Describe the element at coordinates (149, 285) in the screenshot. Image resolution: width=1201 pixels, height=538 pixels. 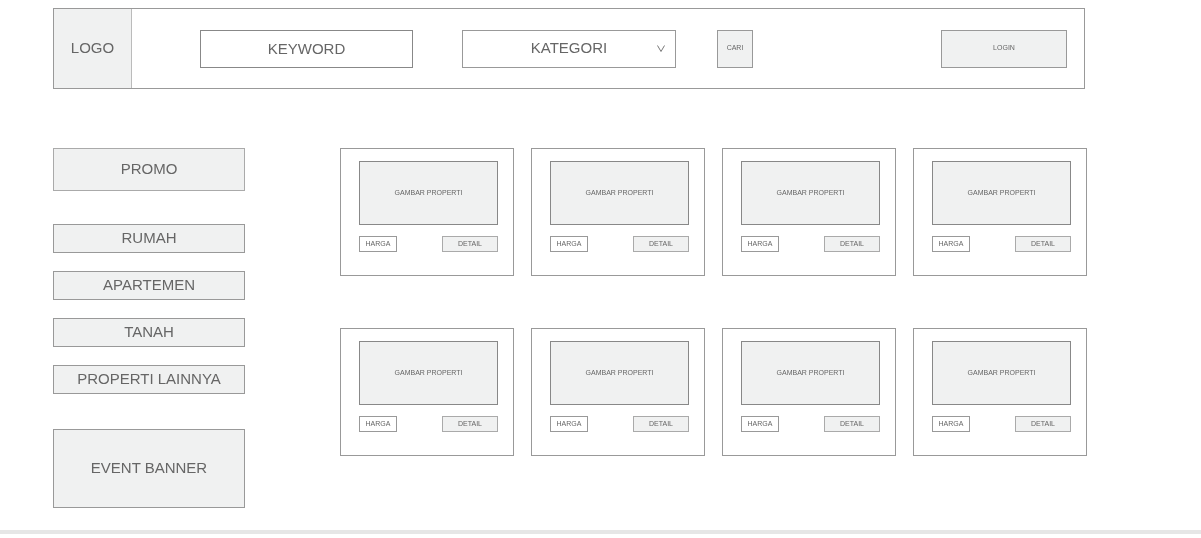
I see `category-button: APARTEMEN` at that location.